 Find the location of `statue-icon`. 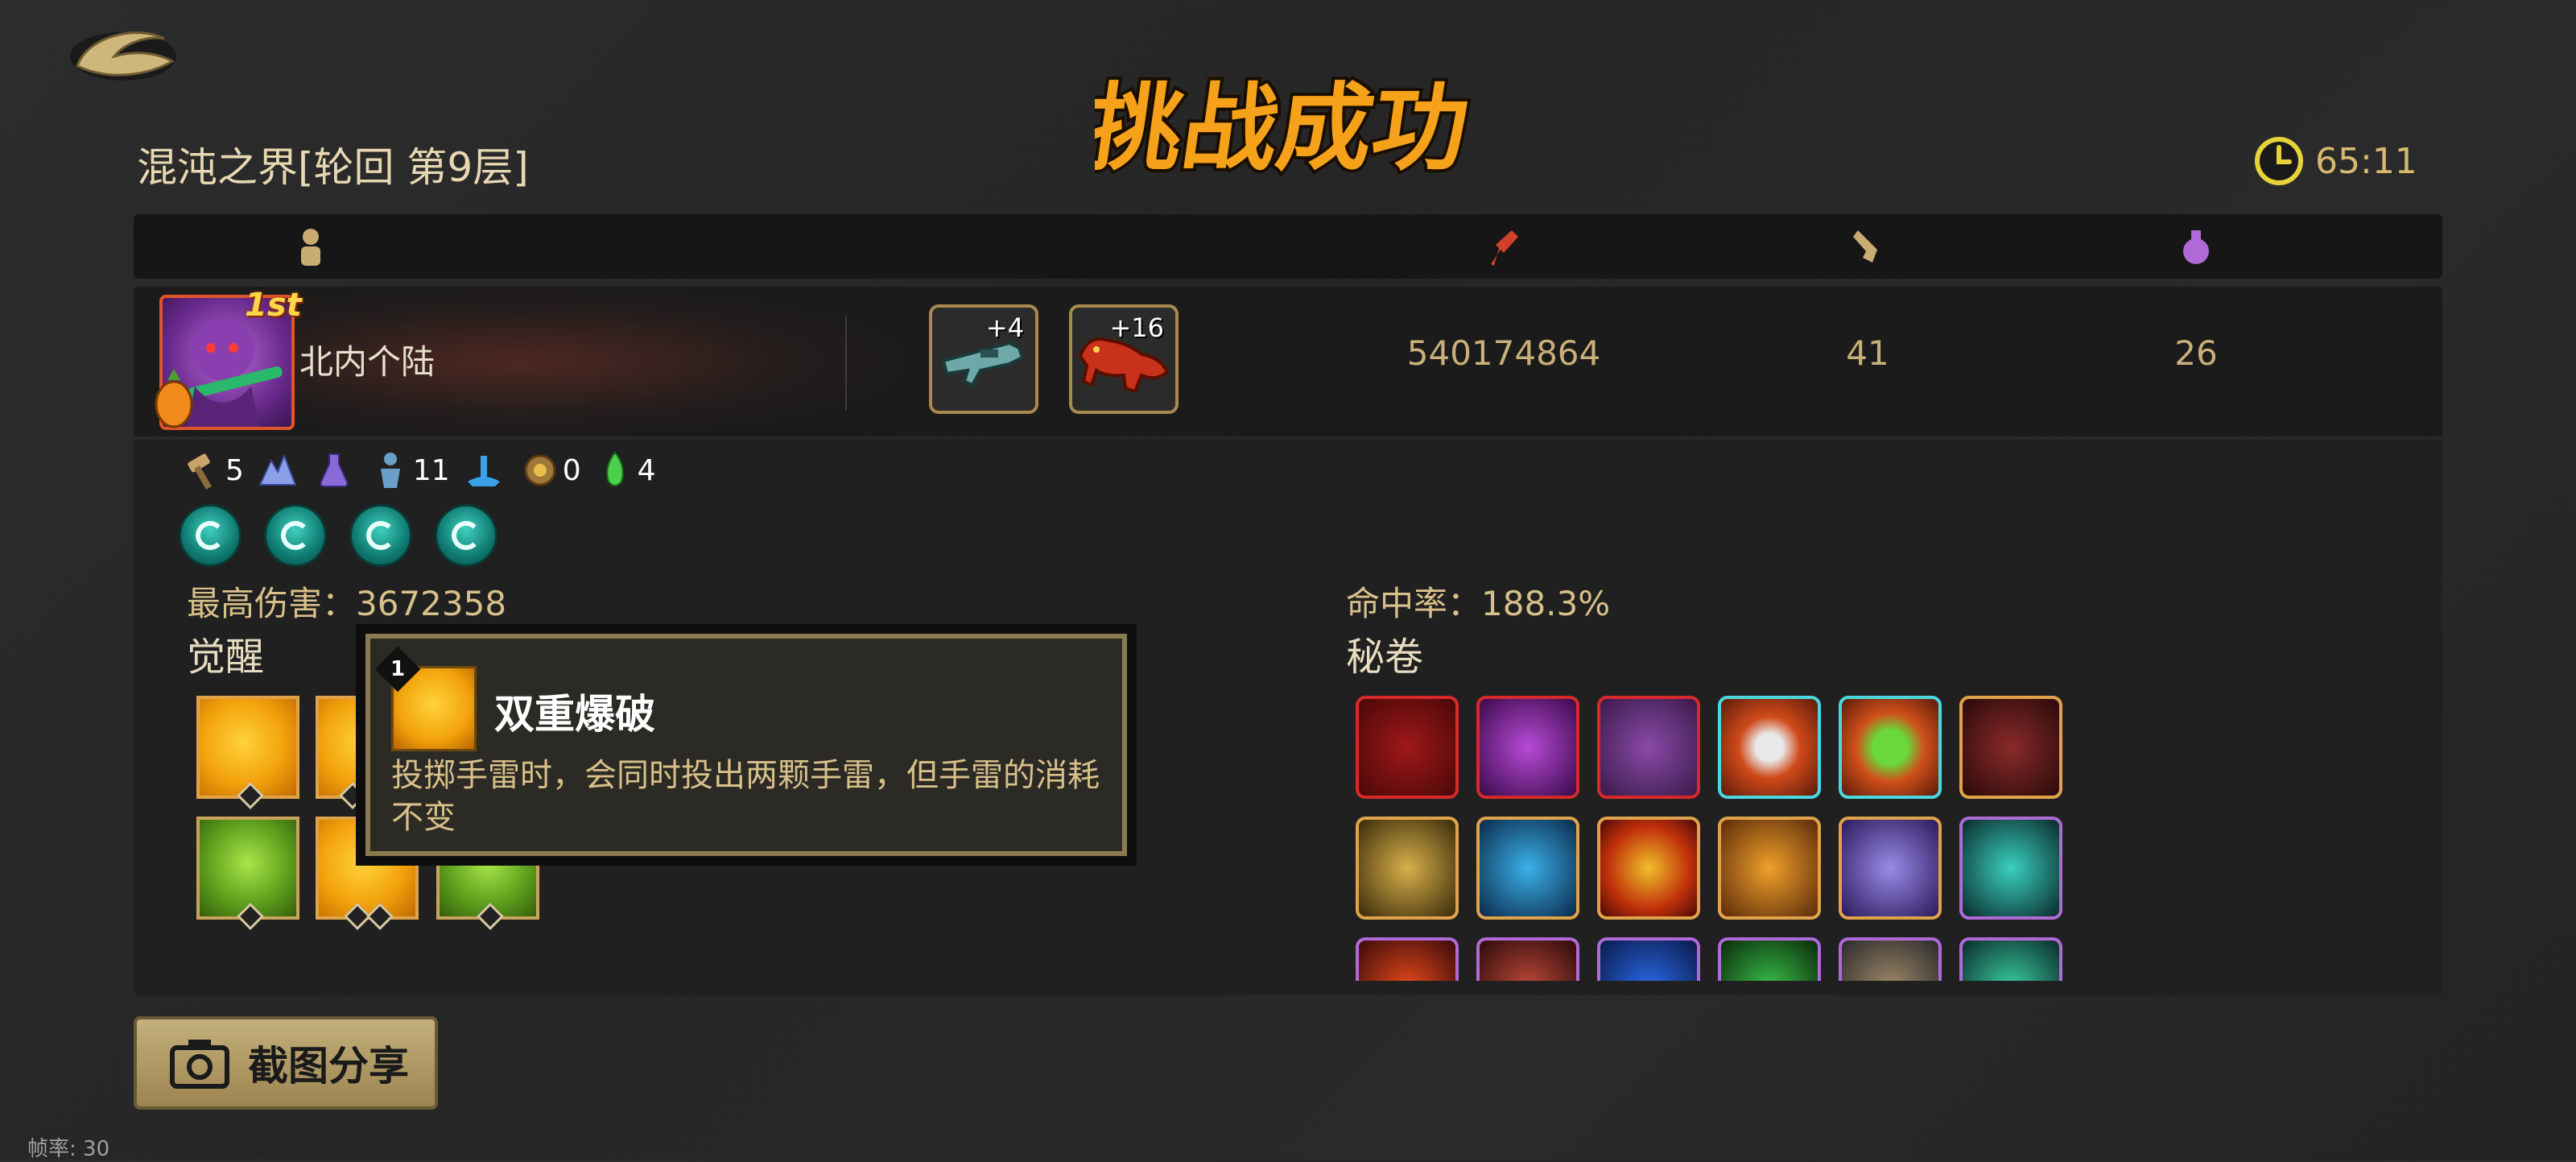

statue-icon is located at coordinates (390, 470).